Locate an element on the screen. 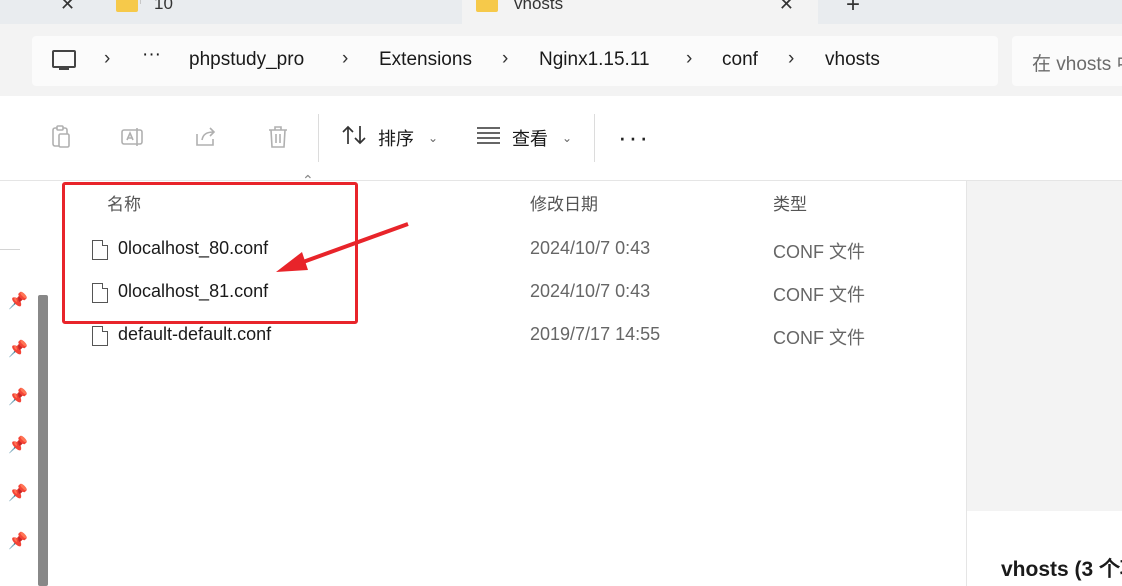 The height and width of the screenshot is (586, 1122). highlight-annotation-box is located at coordinates (210, 253).